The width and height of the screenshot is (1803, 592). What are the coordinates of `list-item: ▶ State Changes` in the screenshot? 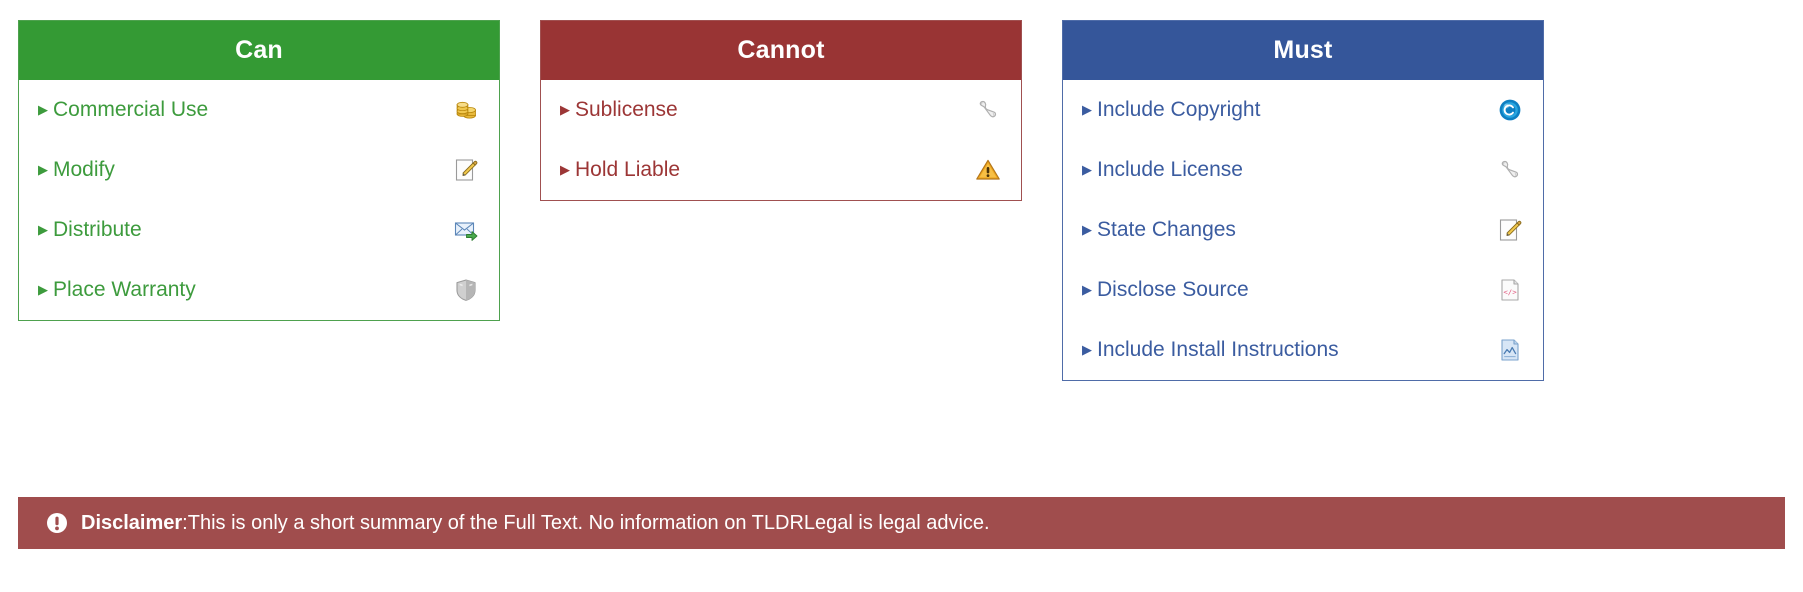 It's located at (1303, 230).